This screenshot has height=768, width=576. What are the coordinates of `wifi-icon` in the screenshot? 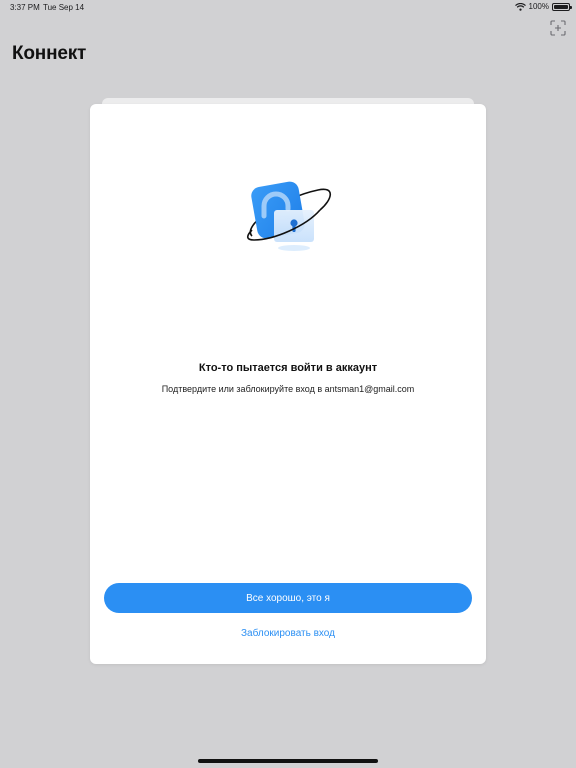 It's located at (520, 6).